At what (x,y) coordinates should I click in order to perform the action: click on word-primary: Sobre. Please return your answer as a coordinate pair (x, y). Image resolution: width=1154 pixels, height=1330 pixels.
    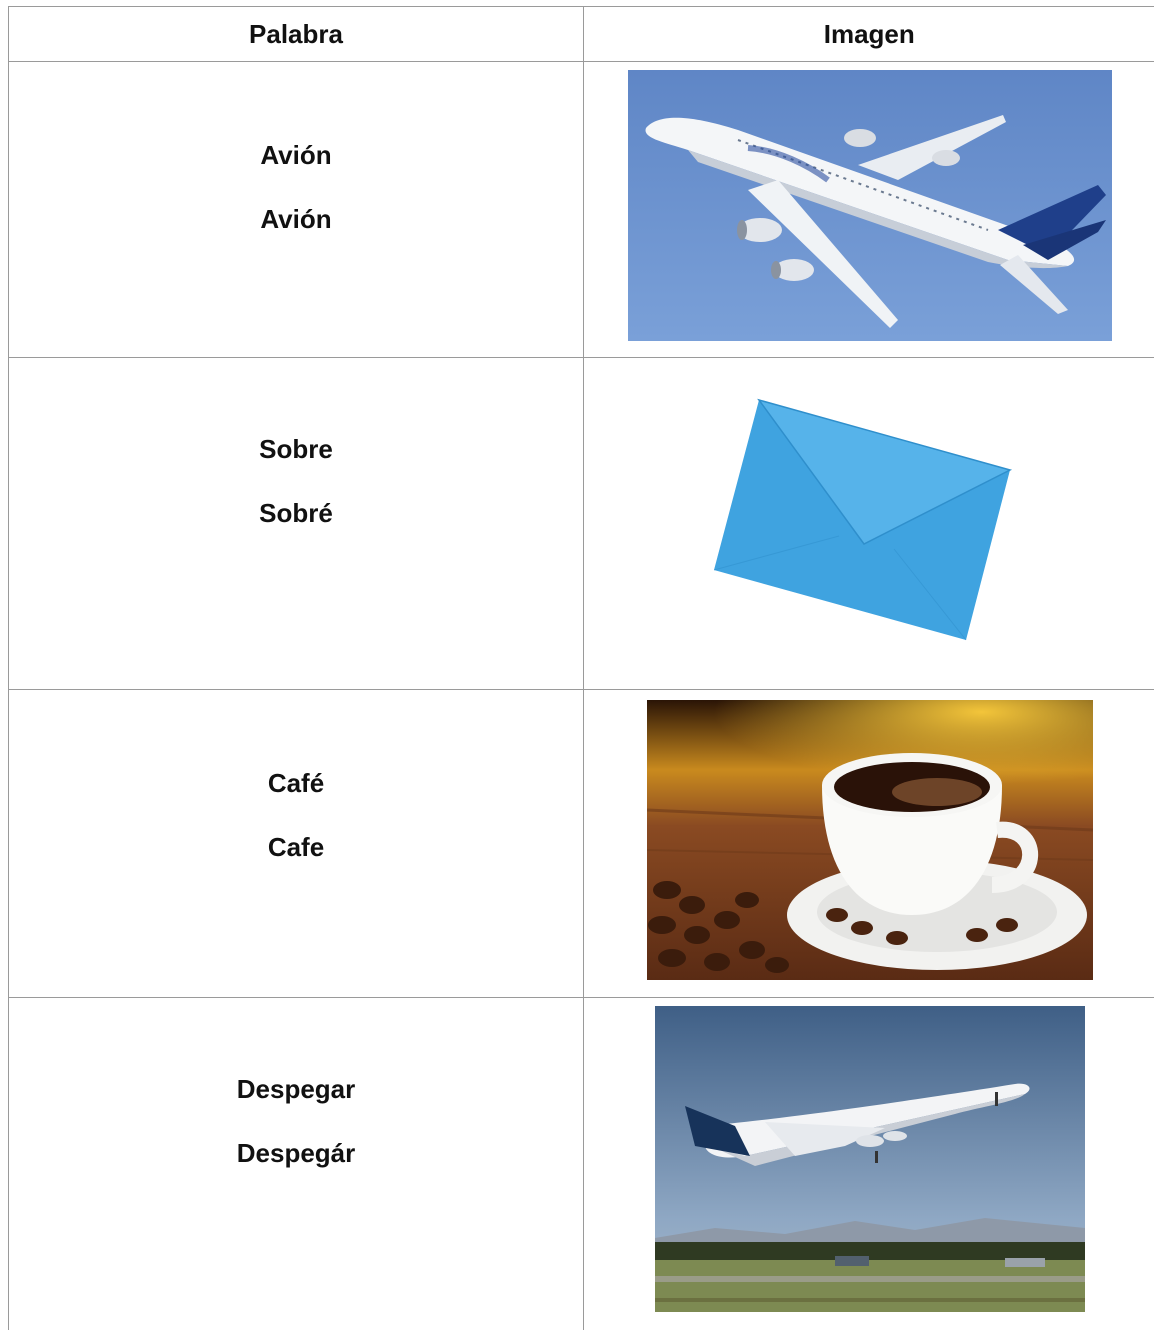
    Looking at the image, I should click on (296, 449).